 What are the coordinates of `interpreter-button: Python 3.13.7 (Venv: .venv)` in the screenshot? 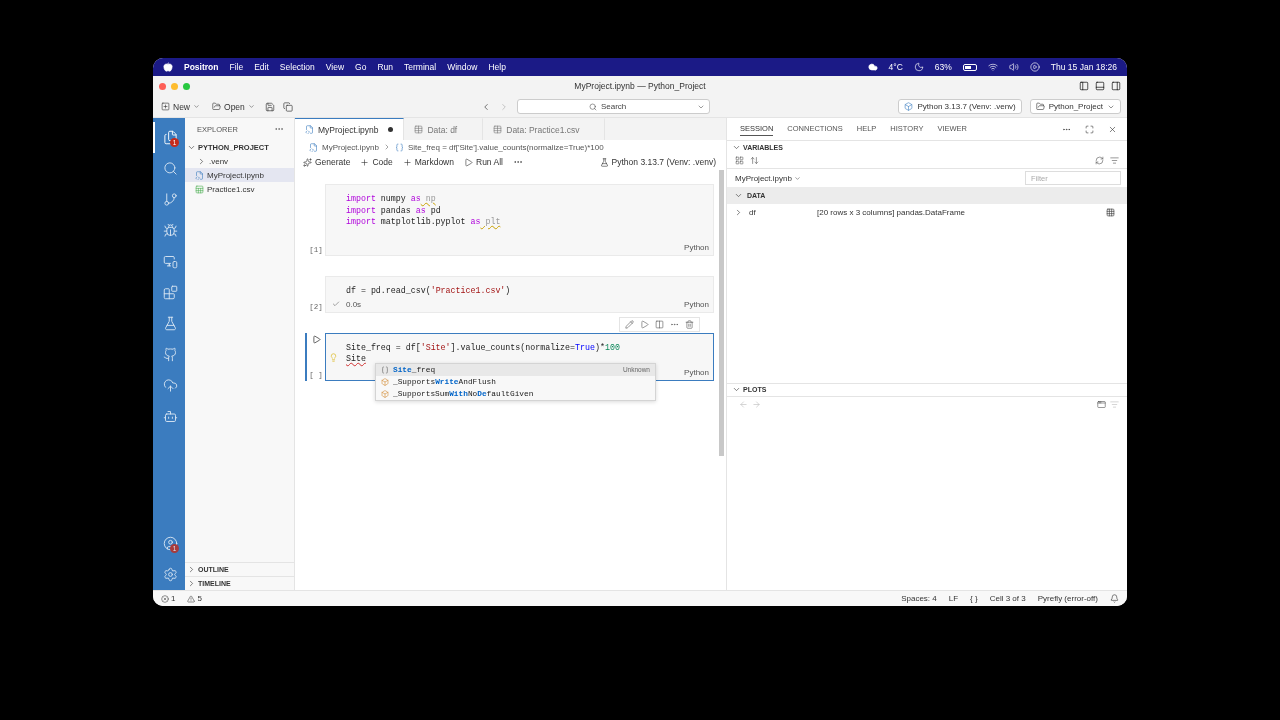 It's located at (960, 106).